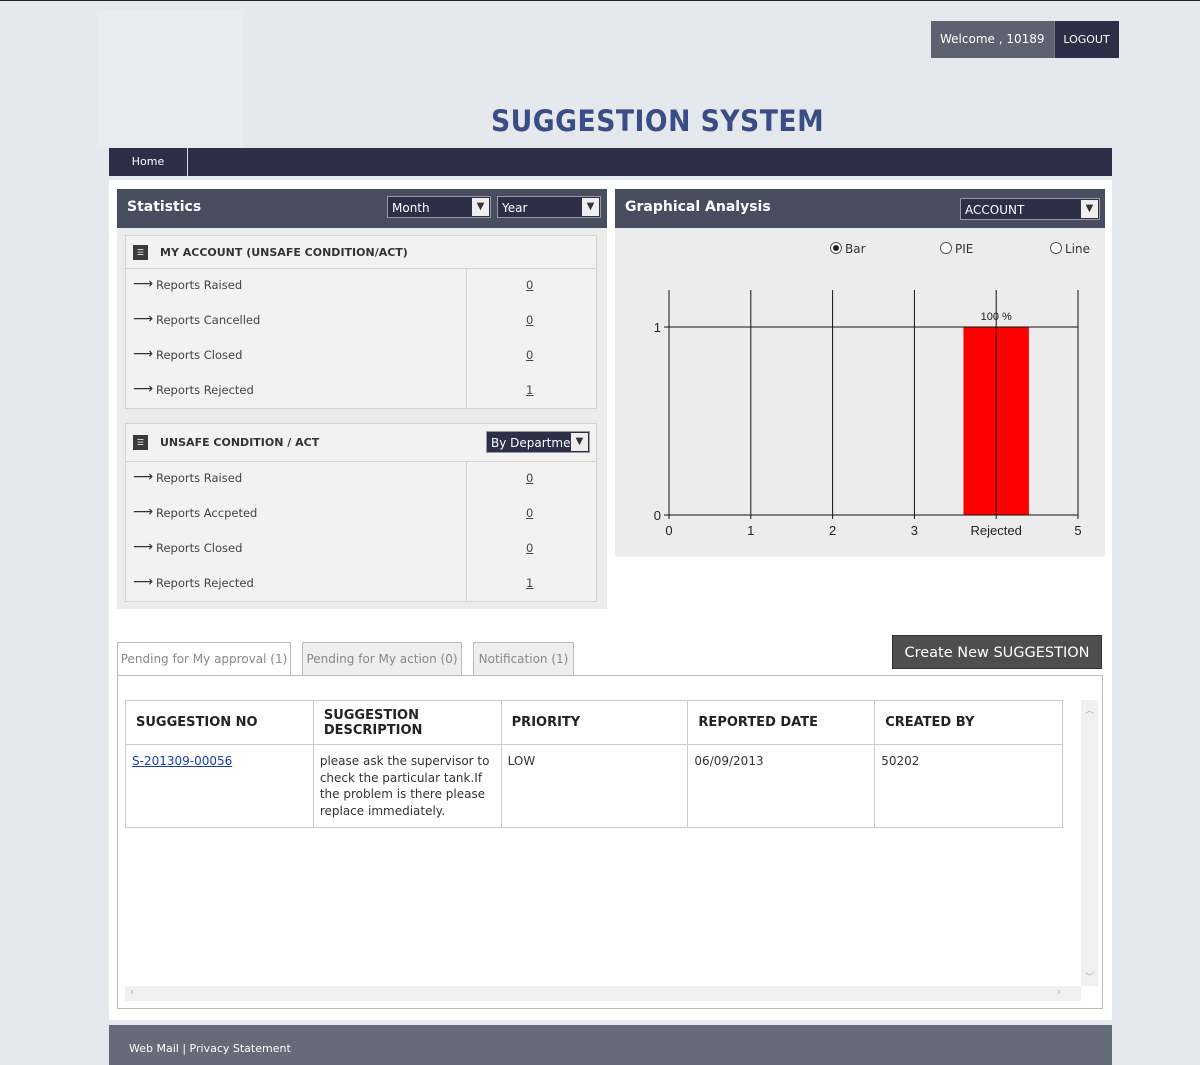  I want to click on tab-notification: Notification (1), so click(523, 658).